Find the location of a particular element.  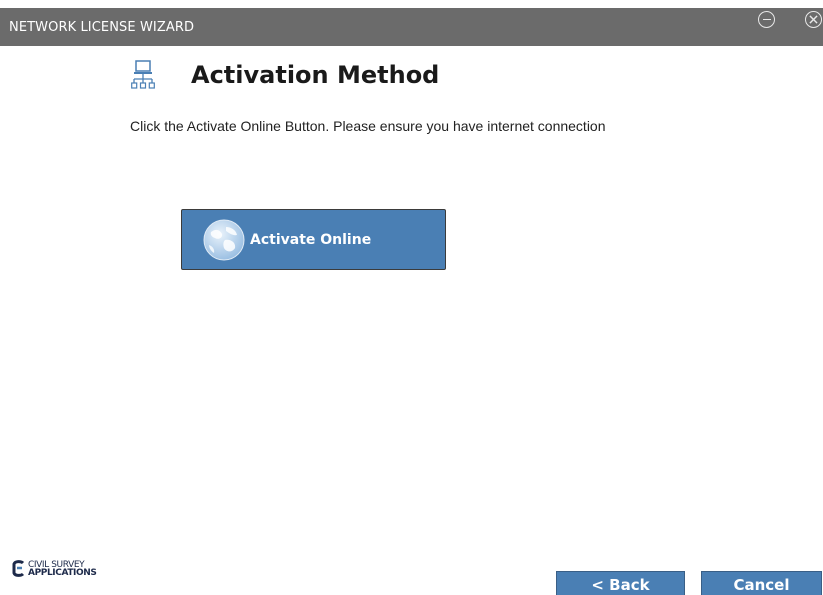

minimize-button is located at coordinates (766, 19).